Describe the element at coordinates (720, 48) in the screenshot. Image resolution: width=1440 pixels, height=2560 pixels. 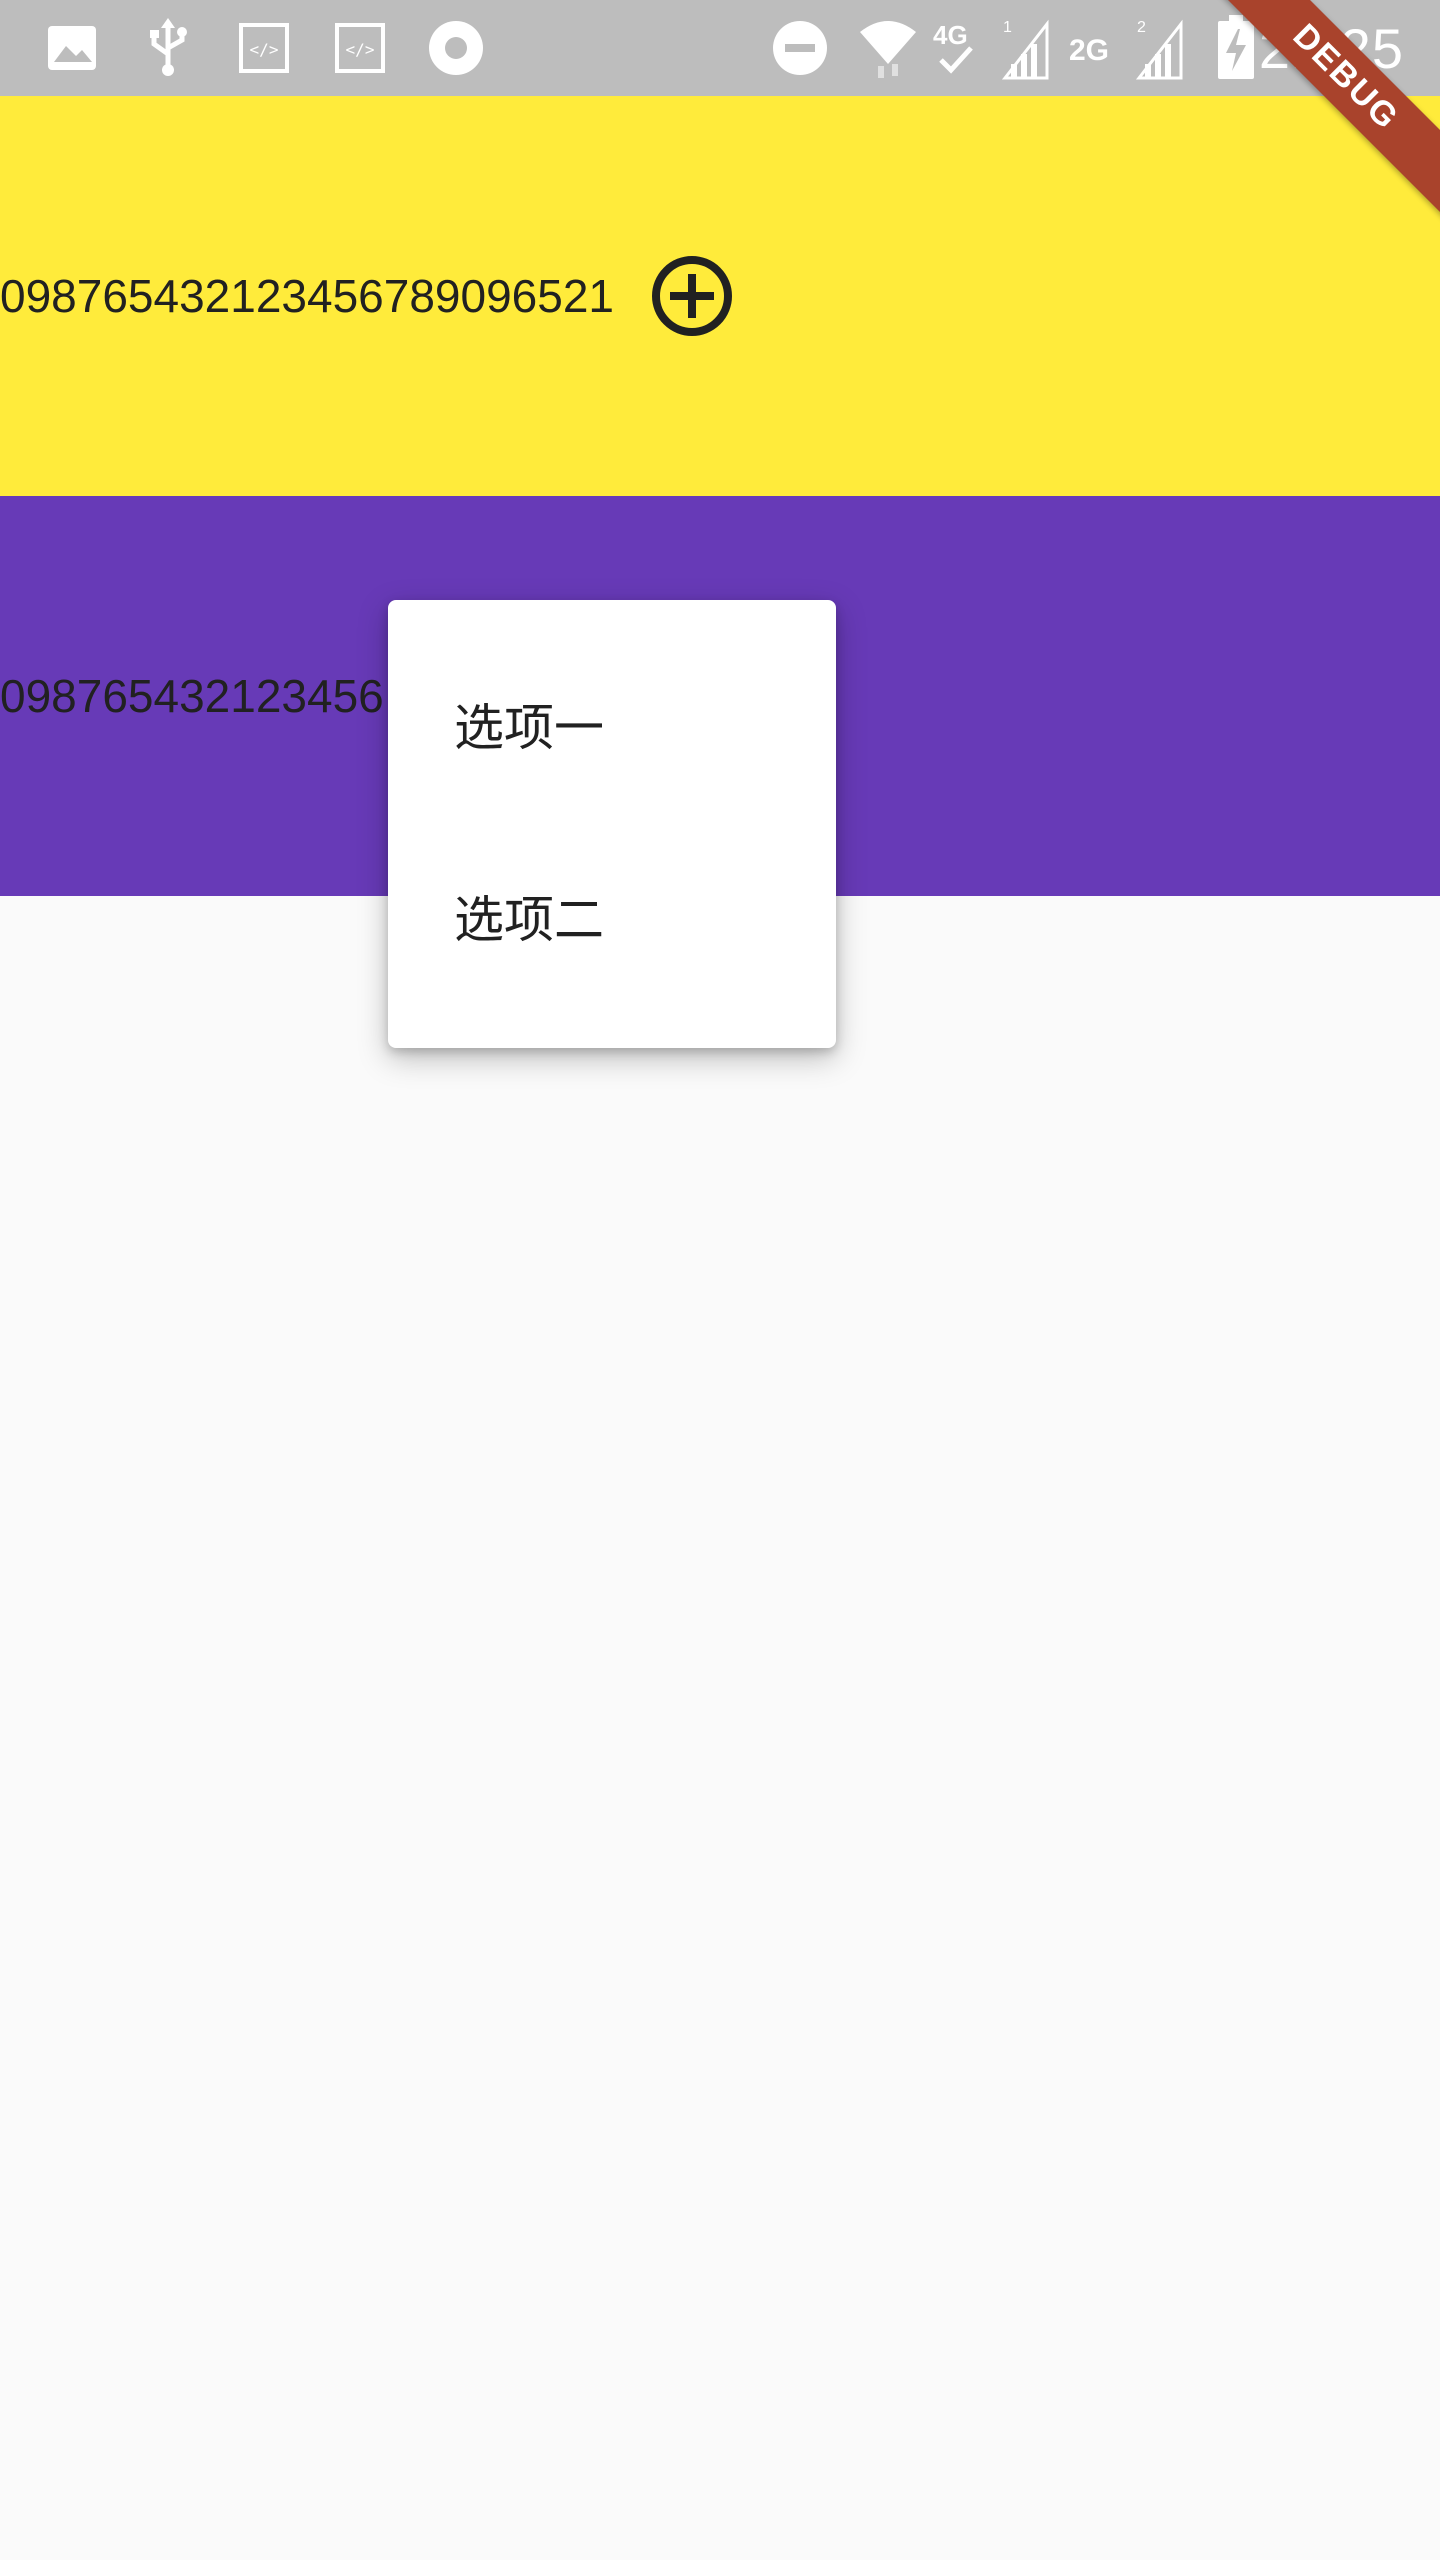
I see `status-bar: </> </> 4G 1 2G 2 21:25` at that location.